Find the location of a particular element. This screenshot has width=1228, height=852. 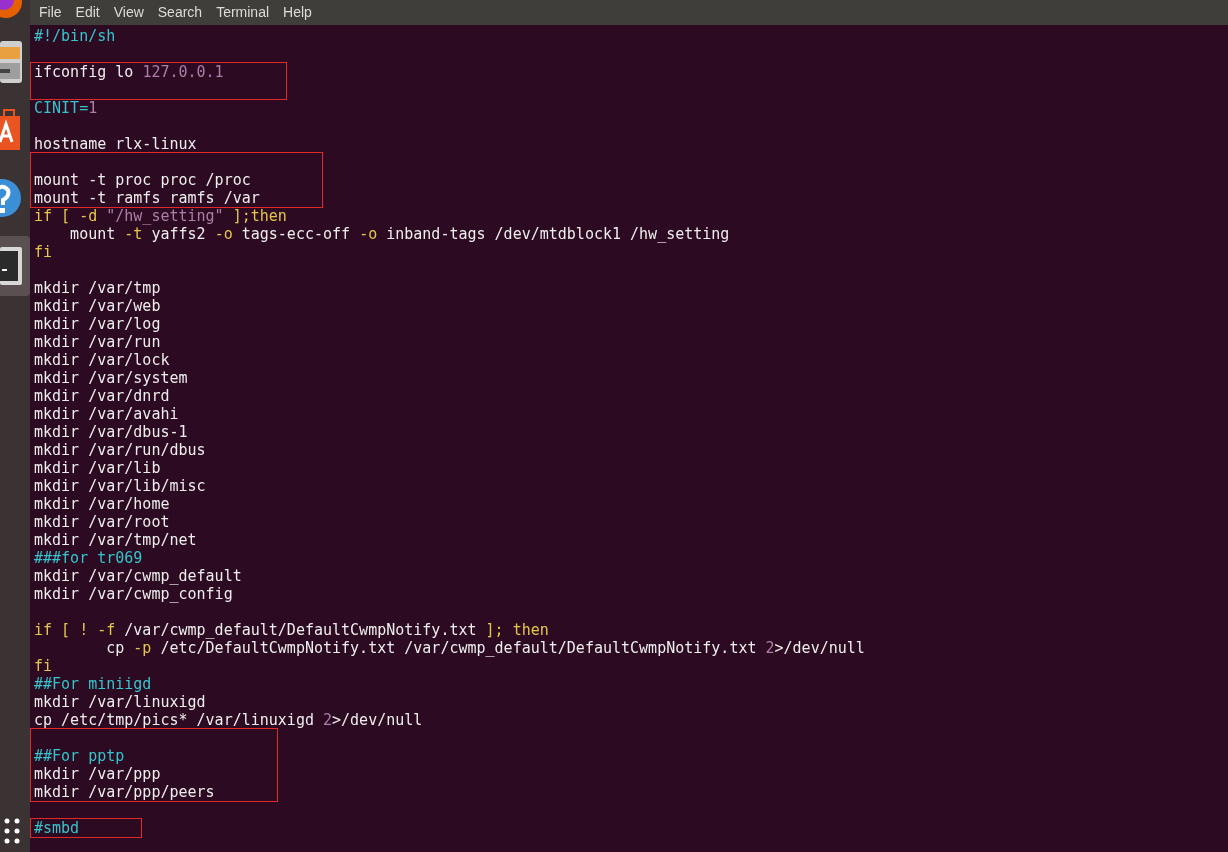

menu-item: Terminal is located at coordinates (243, 12).